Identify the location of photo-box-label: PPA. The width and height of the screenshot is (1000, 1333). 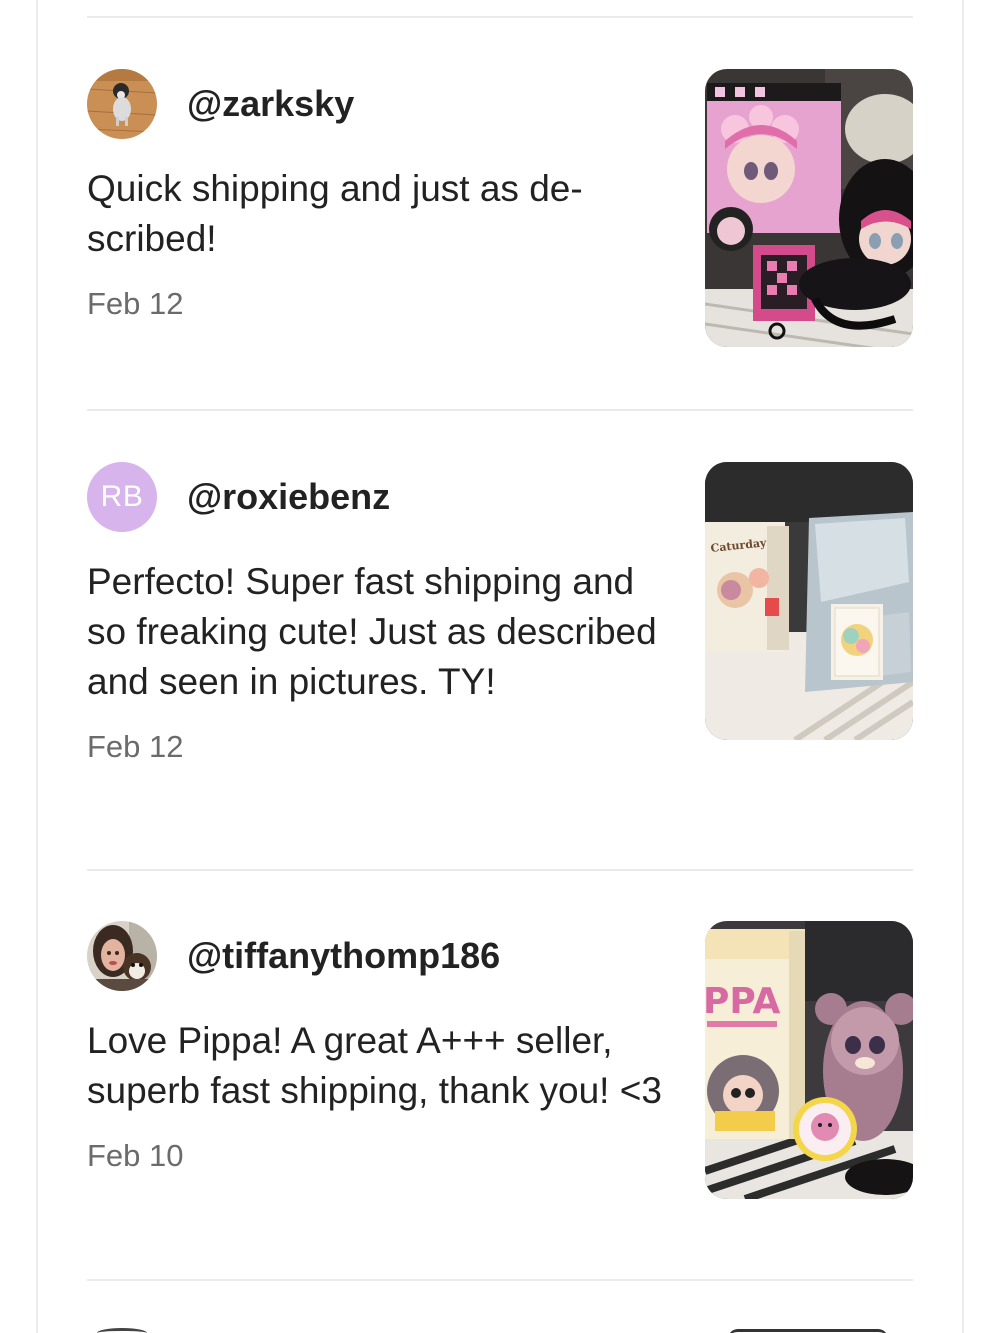
(742, 1001).